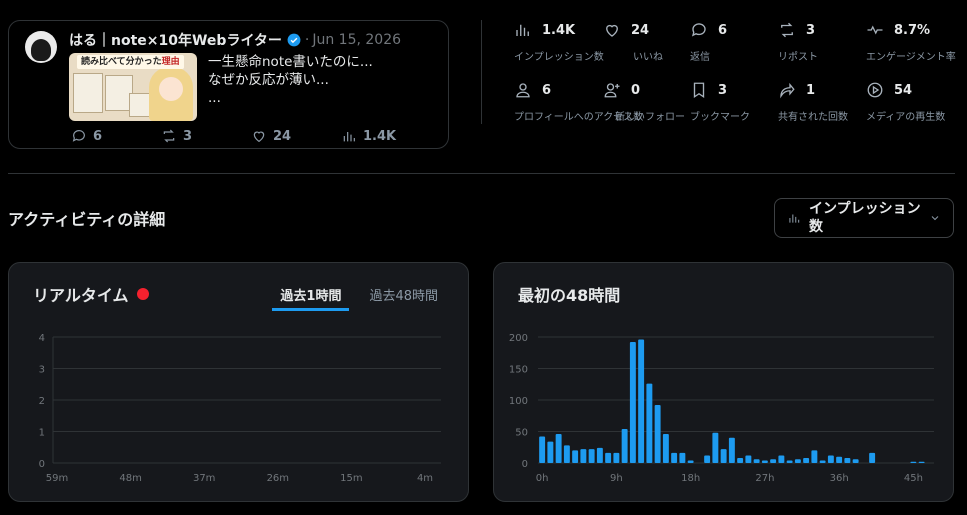  What do you see at coordinates (133, 87) in the screenshot?
I see `post-thumbnail: 読み比べて分かった理由` at bounding box center [133, 87].